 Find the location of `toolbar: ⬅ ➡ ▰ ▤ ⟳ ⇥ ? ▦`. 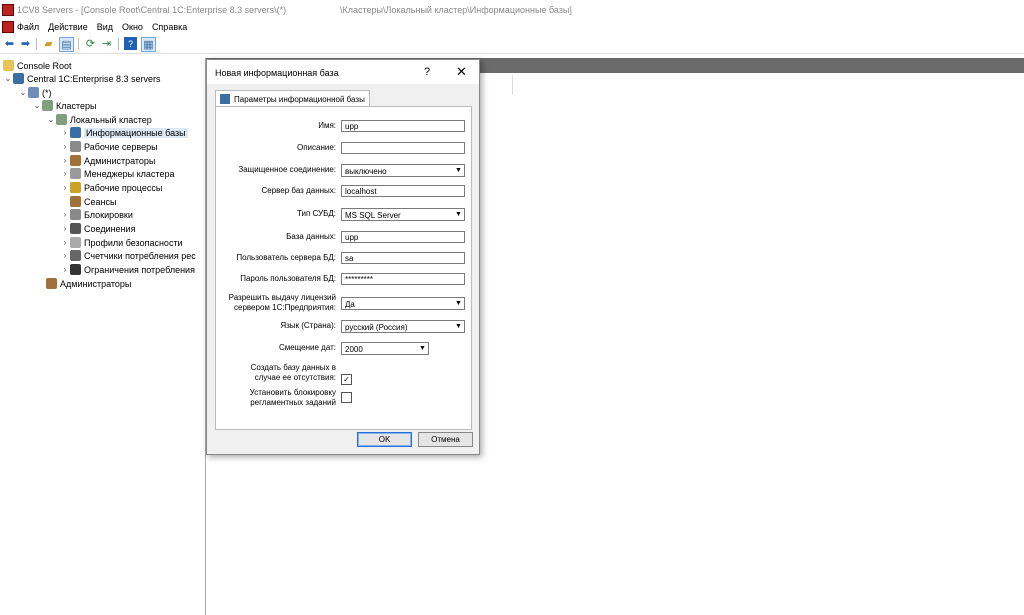

toolbar: ⬅ ➡ ▰ ▤ ⟳ ⇥ ? ▦ is located at coordinates (512, 44).